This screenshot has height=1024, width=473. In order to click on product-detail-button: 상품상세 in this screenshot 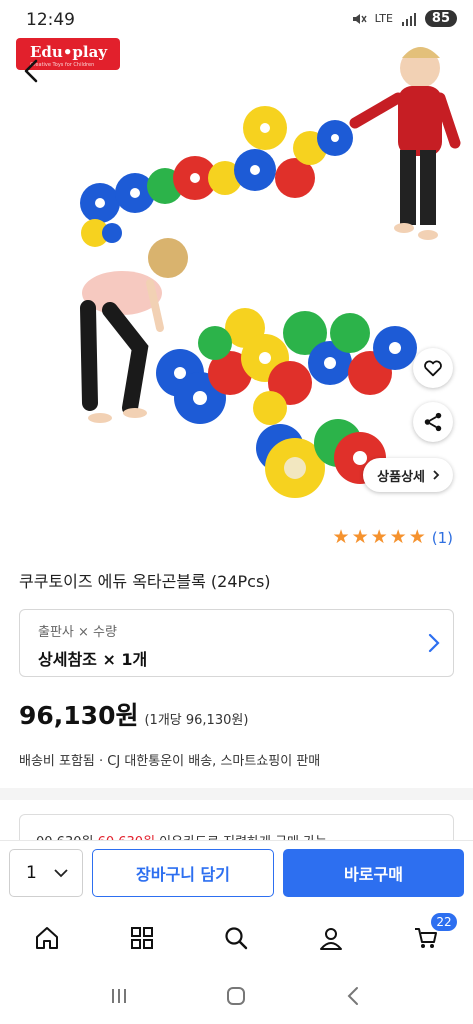, I will do `click(408, 475)`.